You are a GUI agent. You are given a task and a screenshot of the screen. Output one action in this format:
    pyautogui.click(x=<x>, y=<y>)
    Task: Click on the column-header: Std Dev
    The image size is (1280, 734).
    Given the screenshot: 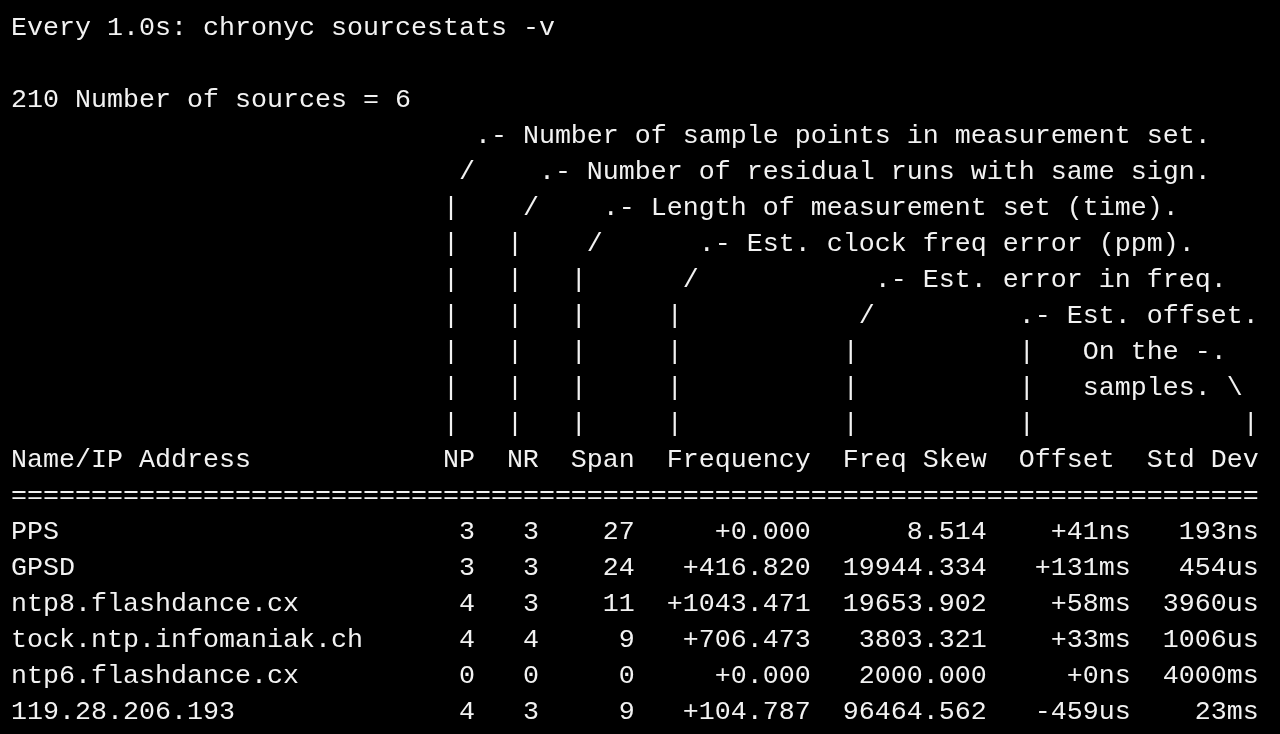 What is the action you would take?
    pyautogui.click(x=1202, y=460)
    